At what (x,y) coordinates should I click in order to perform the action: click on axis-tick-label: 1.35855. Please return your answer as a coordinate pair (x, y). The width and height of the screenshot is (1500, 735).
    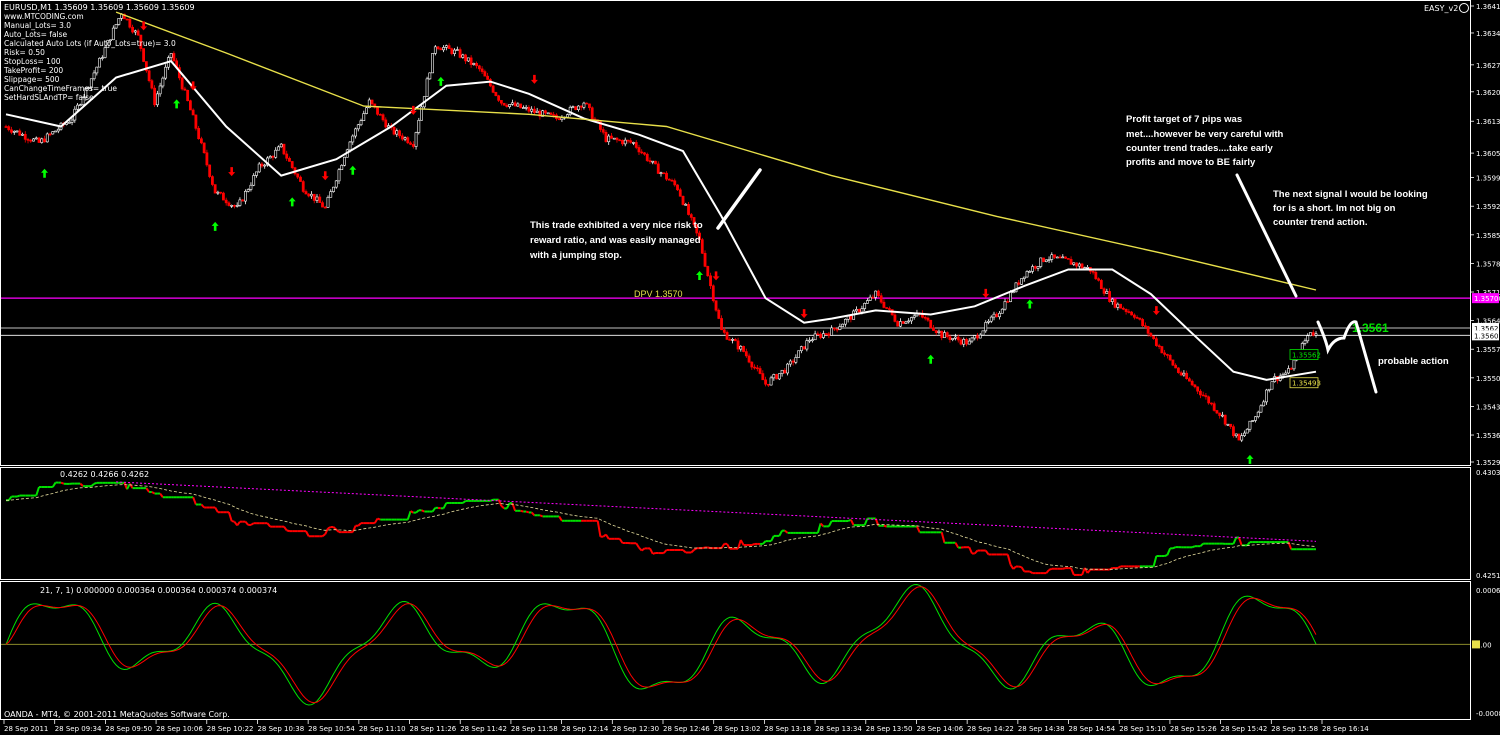
    Looking at the image, I should click on (1488, 236).